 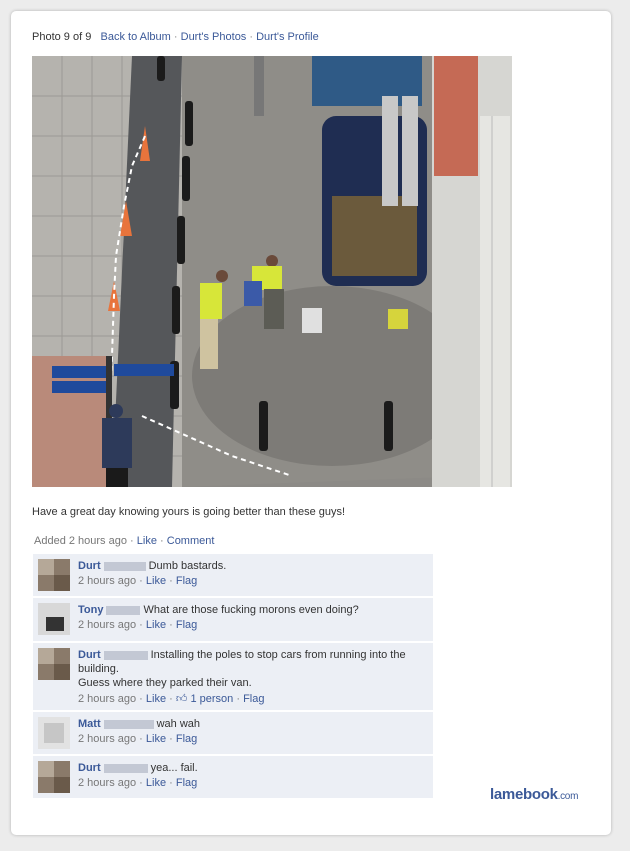 What do you see at coordinates (147, 541) in the screenshot?
I see `like-link: Like` at bounding box center [147, 541].